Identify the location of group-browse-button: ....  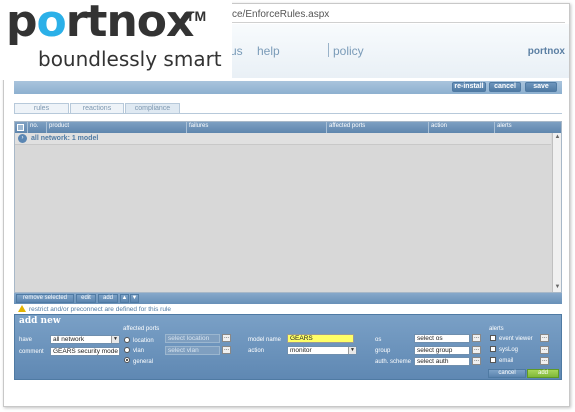
(476, 350).